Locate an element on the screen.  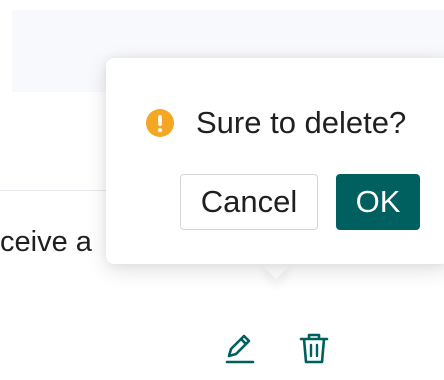
cancel-button: Cancel is located at coordinates (249, 202).